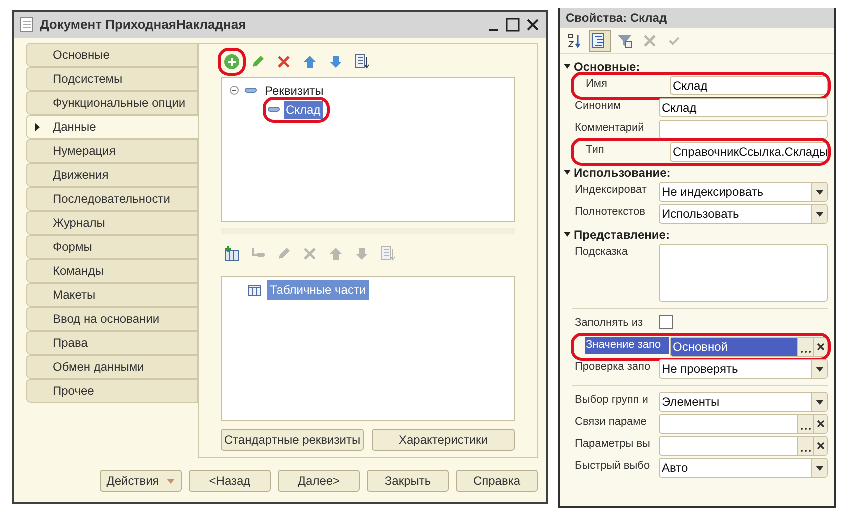  I want to click on table-add-icon, so click(232, 254).